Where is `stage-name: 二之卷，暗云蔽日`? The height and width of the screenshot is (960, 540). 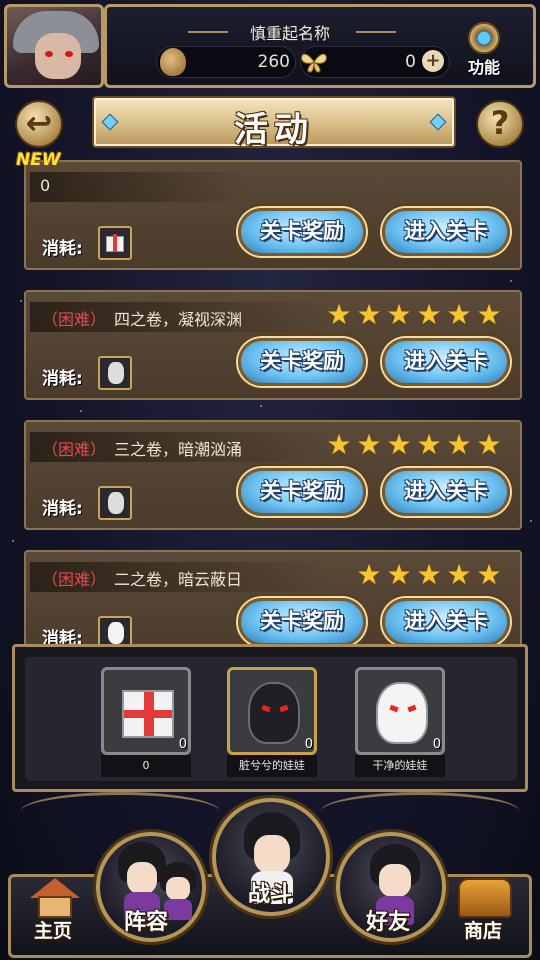
stage-name: 二之卷，暗云蔽日 is located at coordinates (178, 579).